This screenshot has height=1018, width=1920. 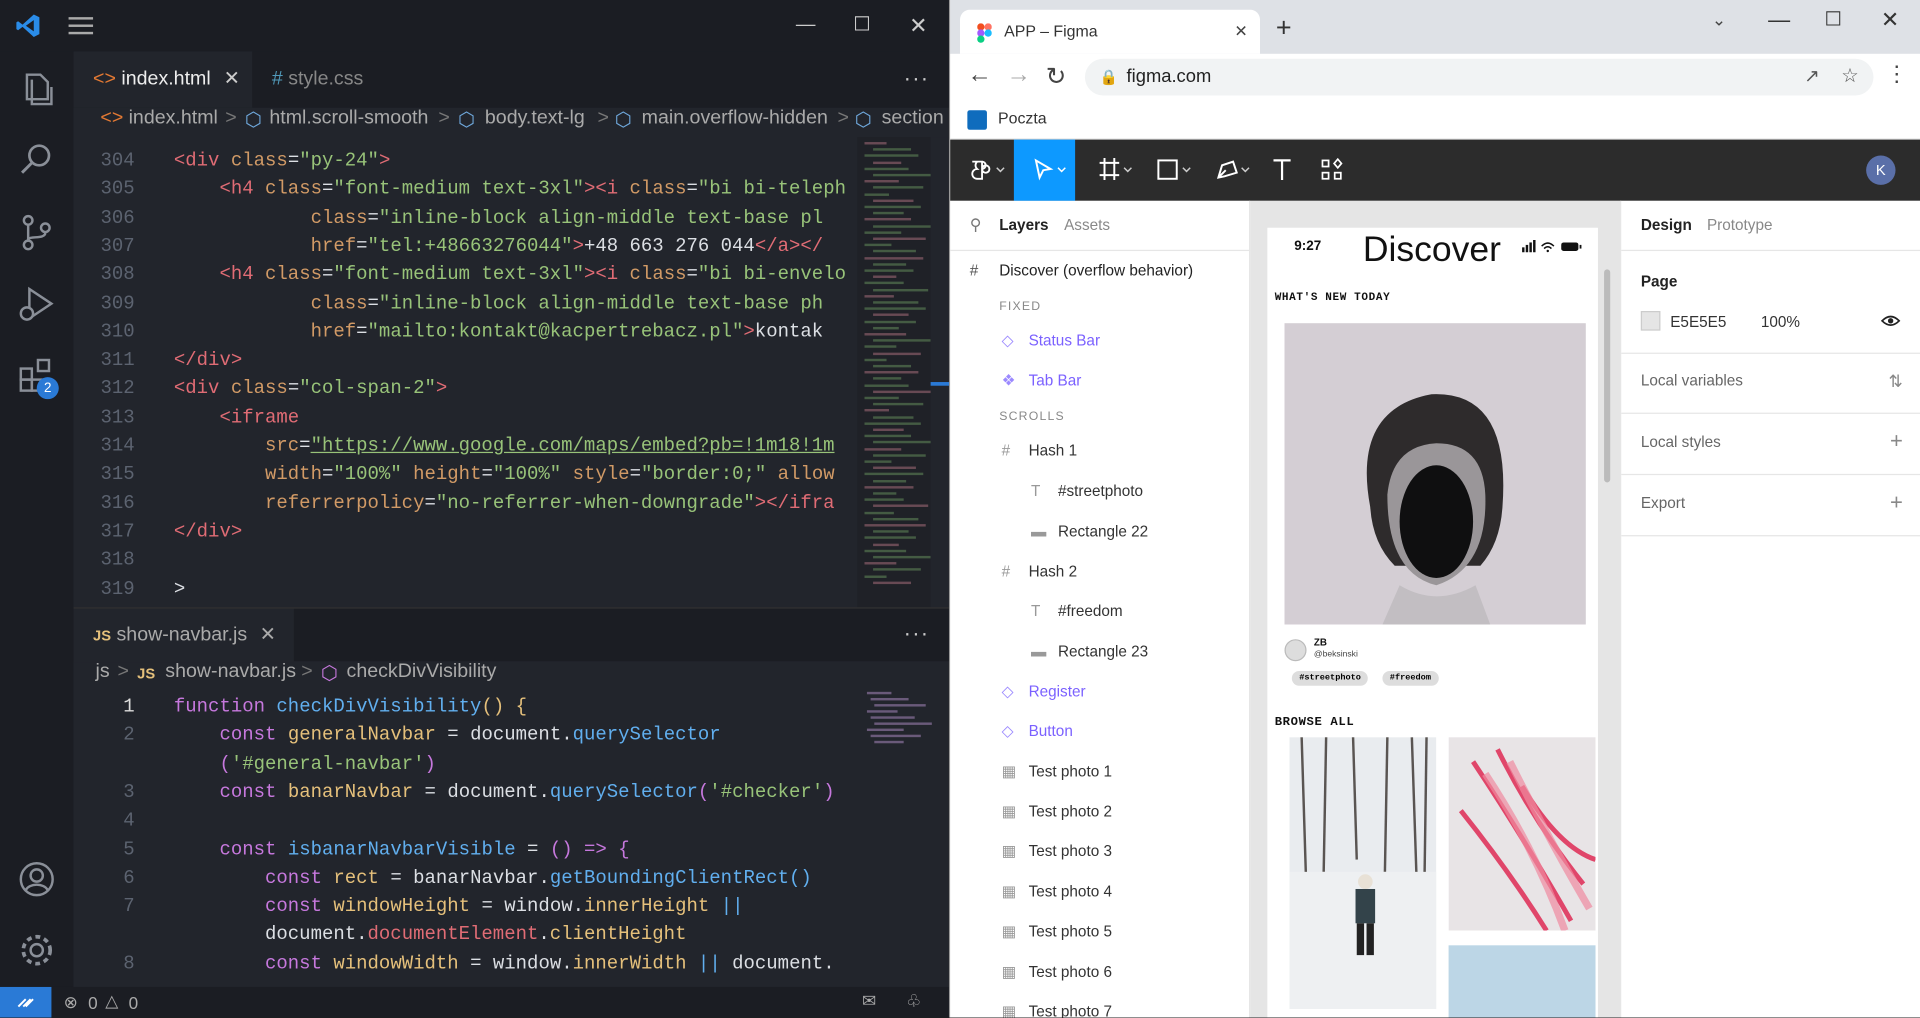 What do you see at coordinates (1666, 225) in the screenshot?
I see `tab-design: Design` at bounding box center [1666, 225].